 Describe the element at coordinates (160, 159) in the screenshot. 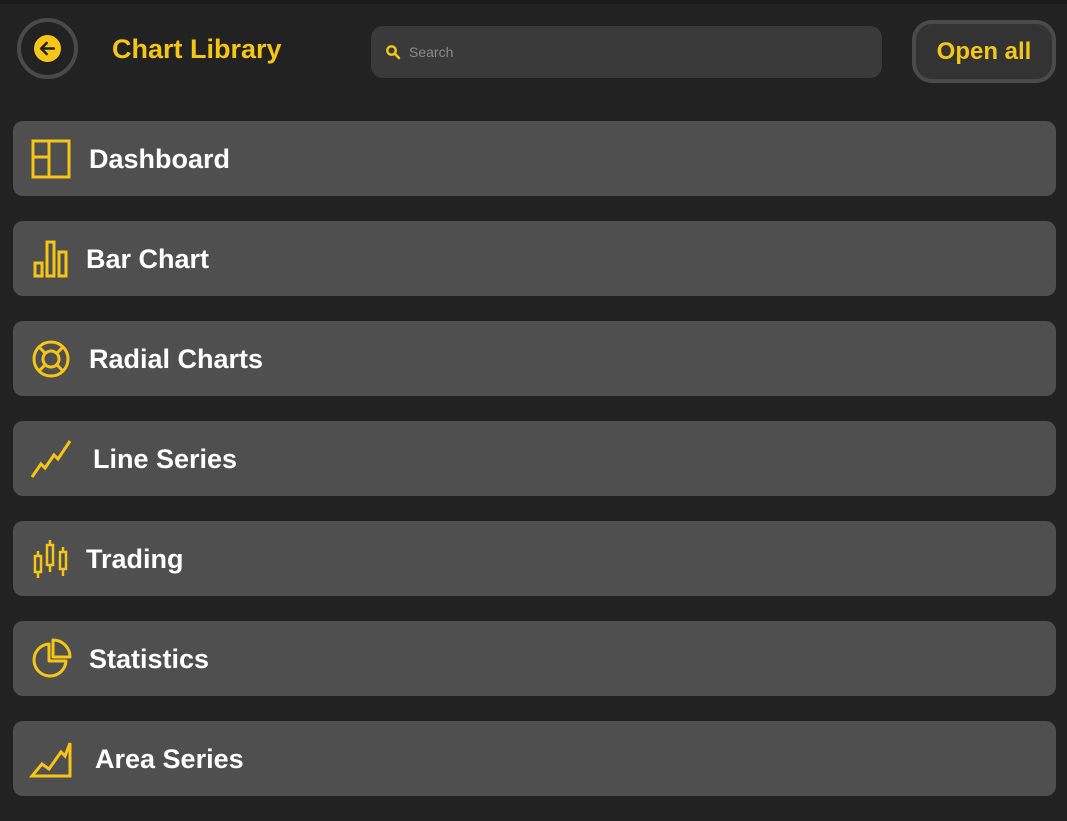

I see `list-item-label: Dashboard` at that location.